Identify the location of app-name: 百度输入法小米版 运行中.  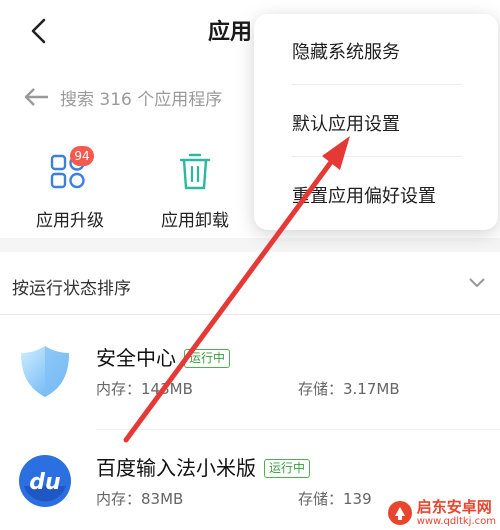
(203, 466).